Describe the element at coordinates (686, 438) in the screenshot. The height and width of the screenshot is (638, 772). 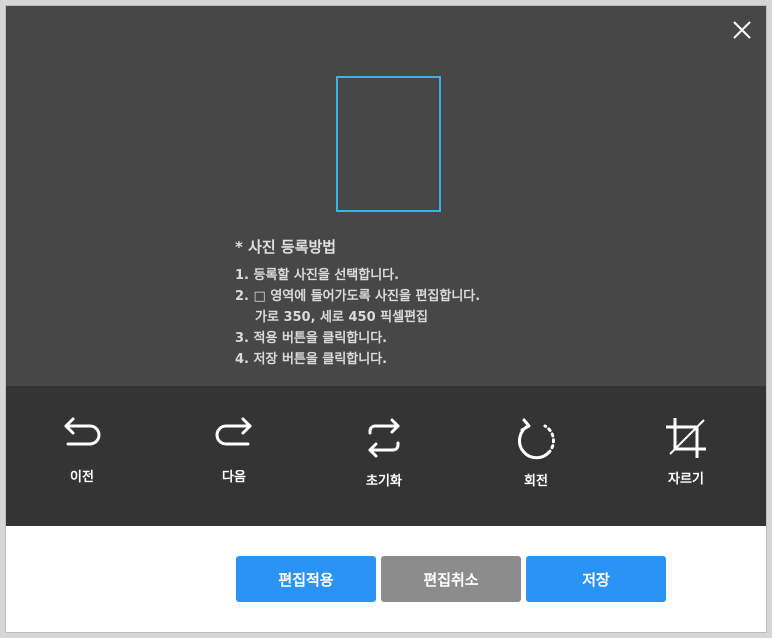
I see `crop-icon` at that location.